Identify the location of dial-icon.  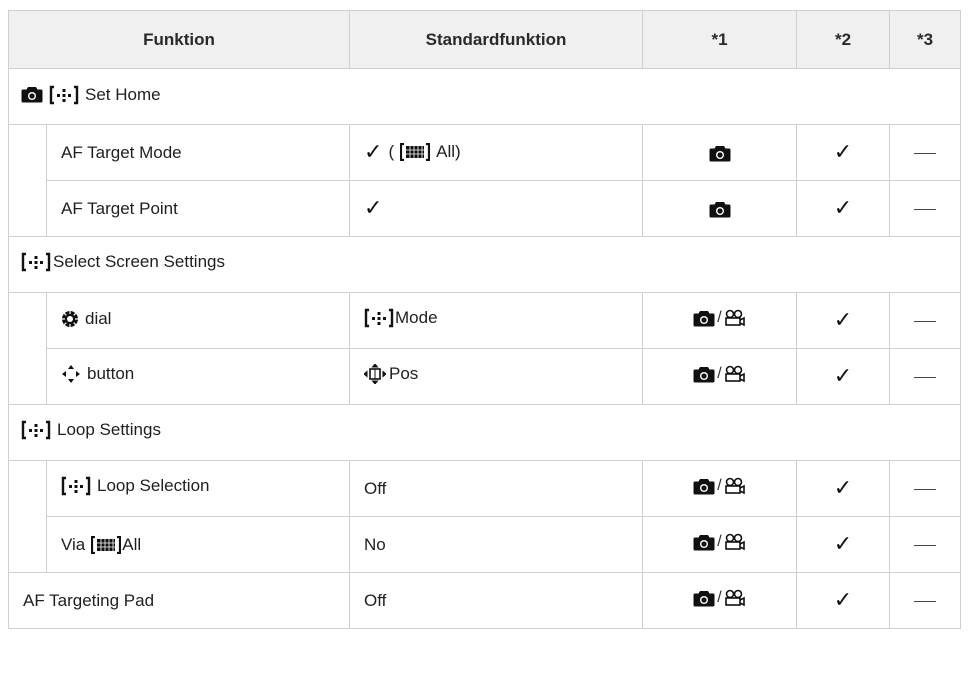
(70, 318).